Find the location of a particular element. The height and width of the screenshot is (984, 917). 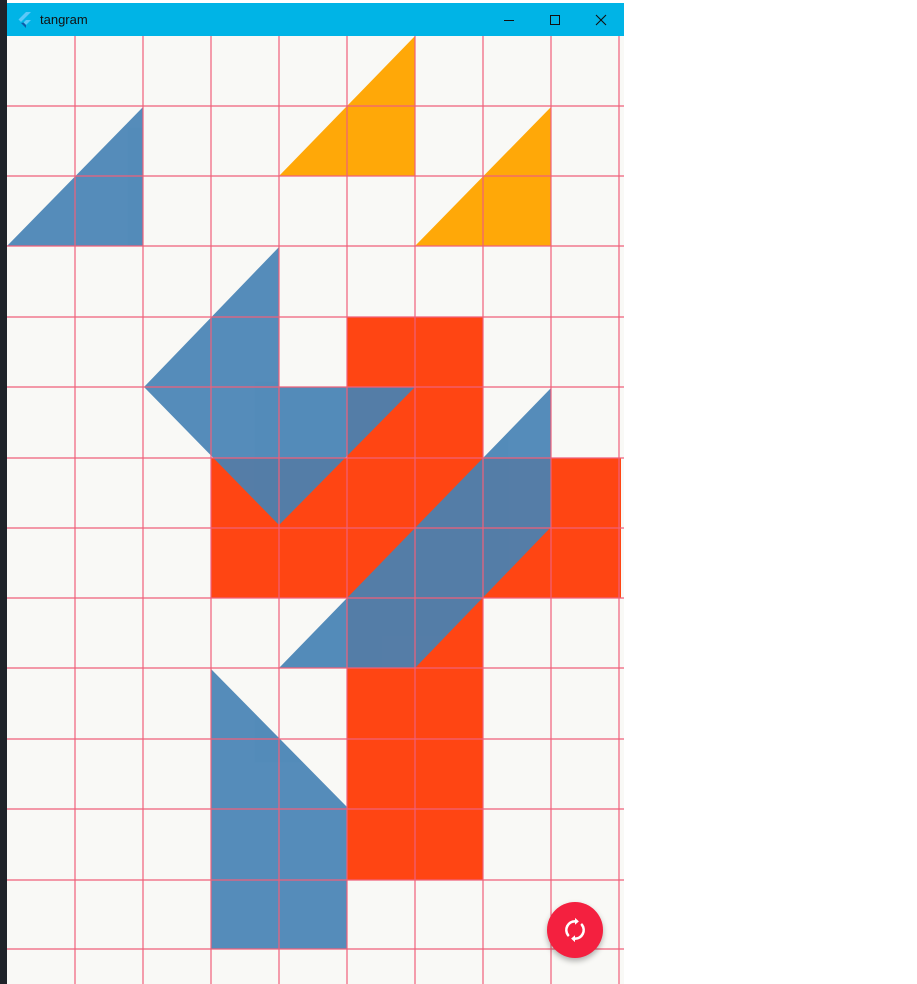

maximize-icon is located at coordinates (555, 19).